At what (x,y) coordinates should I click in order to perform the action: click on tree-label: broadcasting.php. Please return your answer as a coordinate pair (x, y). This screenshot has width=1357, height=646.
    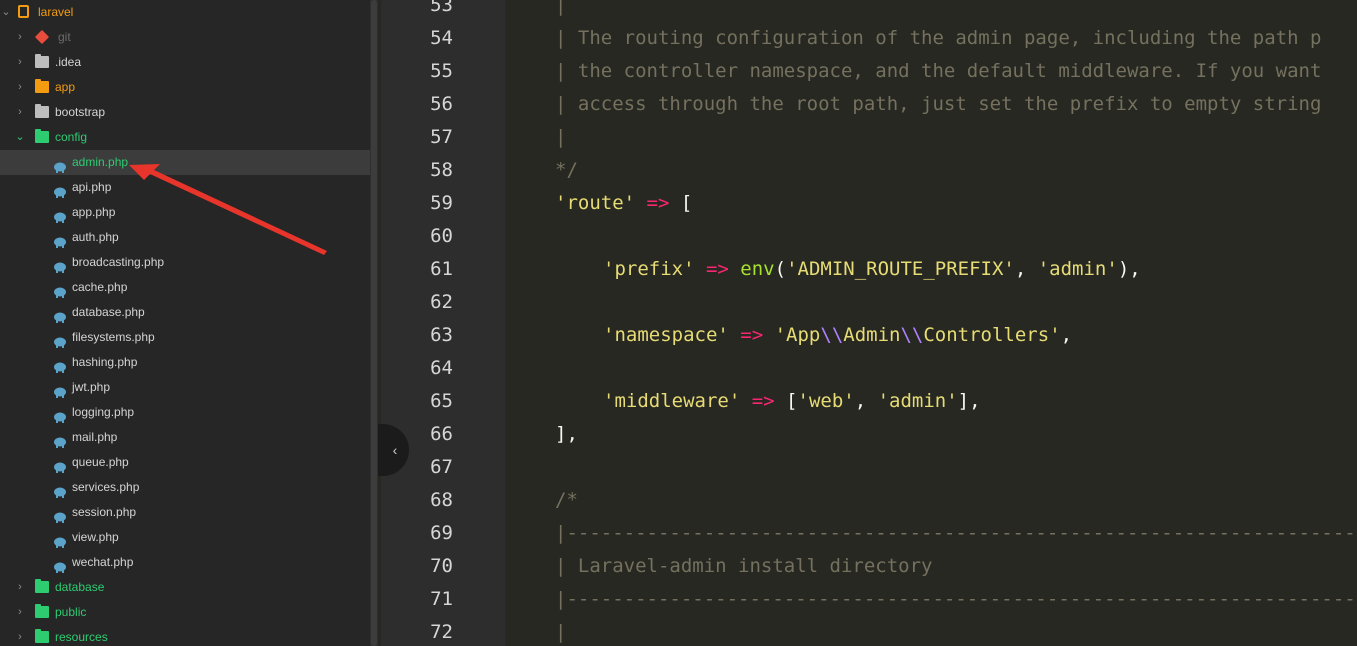
    Looking at the image, I should click on (118, 262).